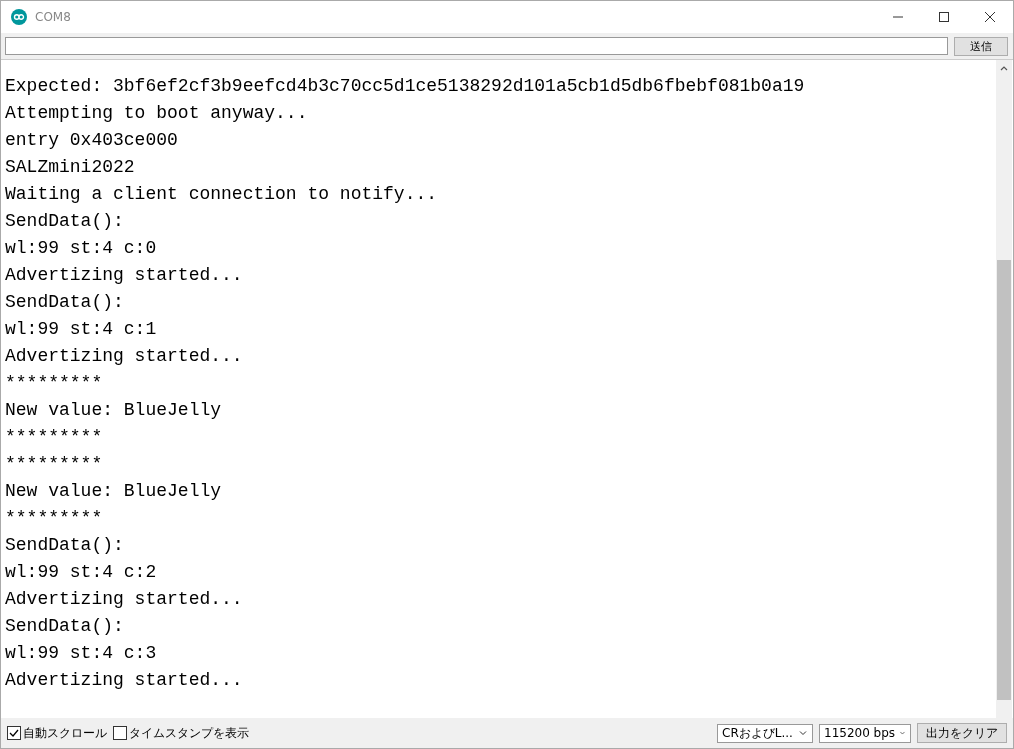  What do you see at coordinates (81, 572) in the screenshot?
I see `console-line: wl:99 st:4 c:2` at bounding box center [81, 572].